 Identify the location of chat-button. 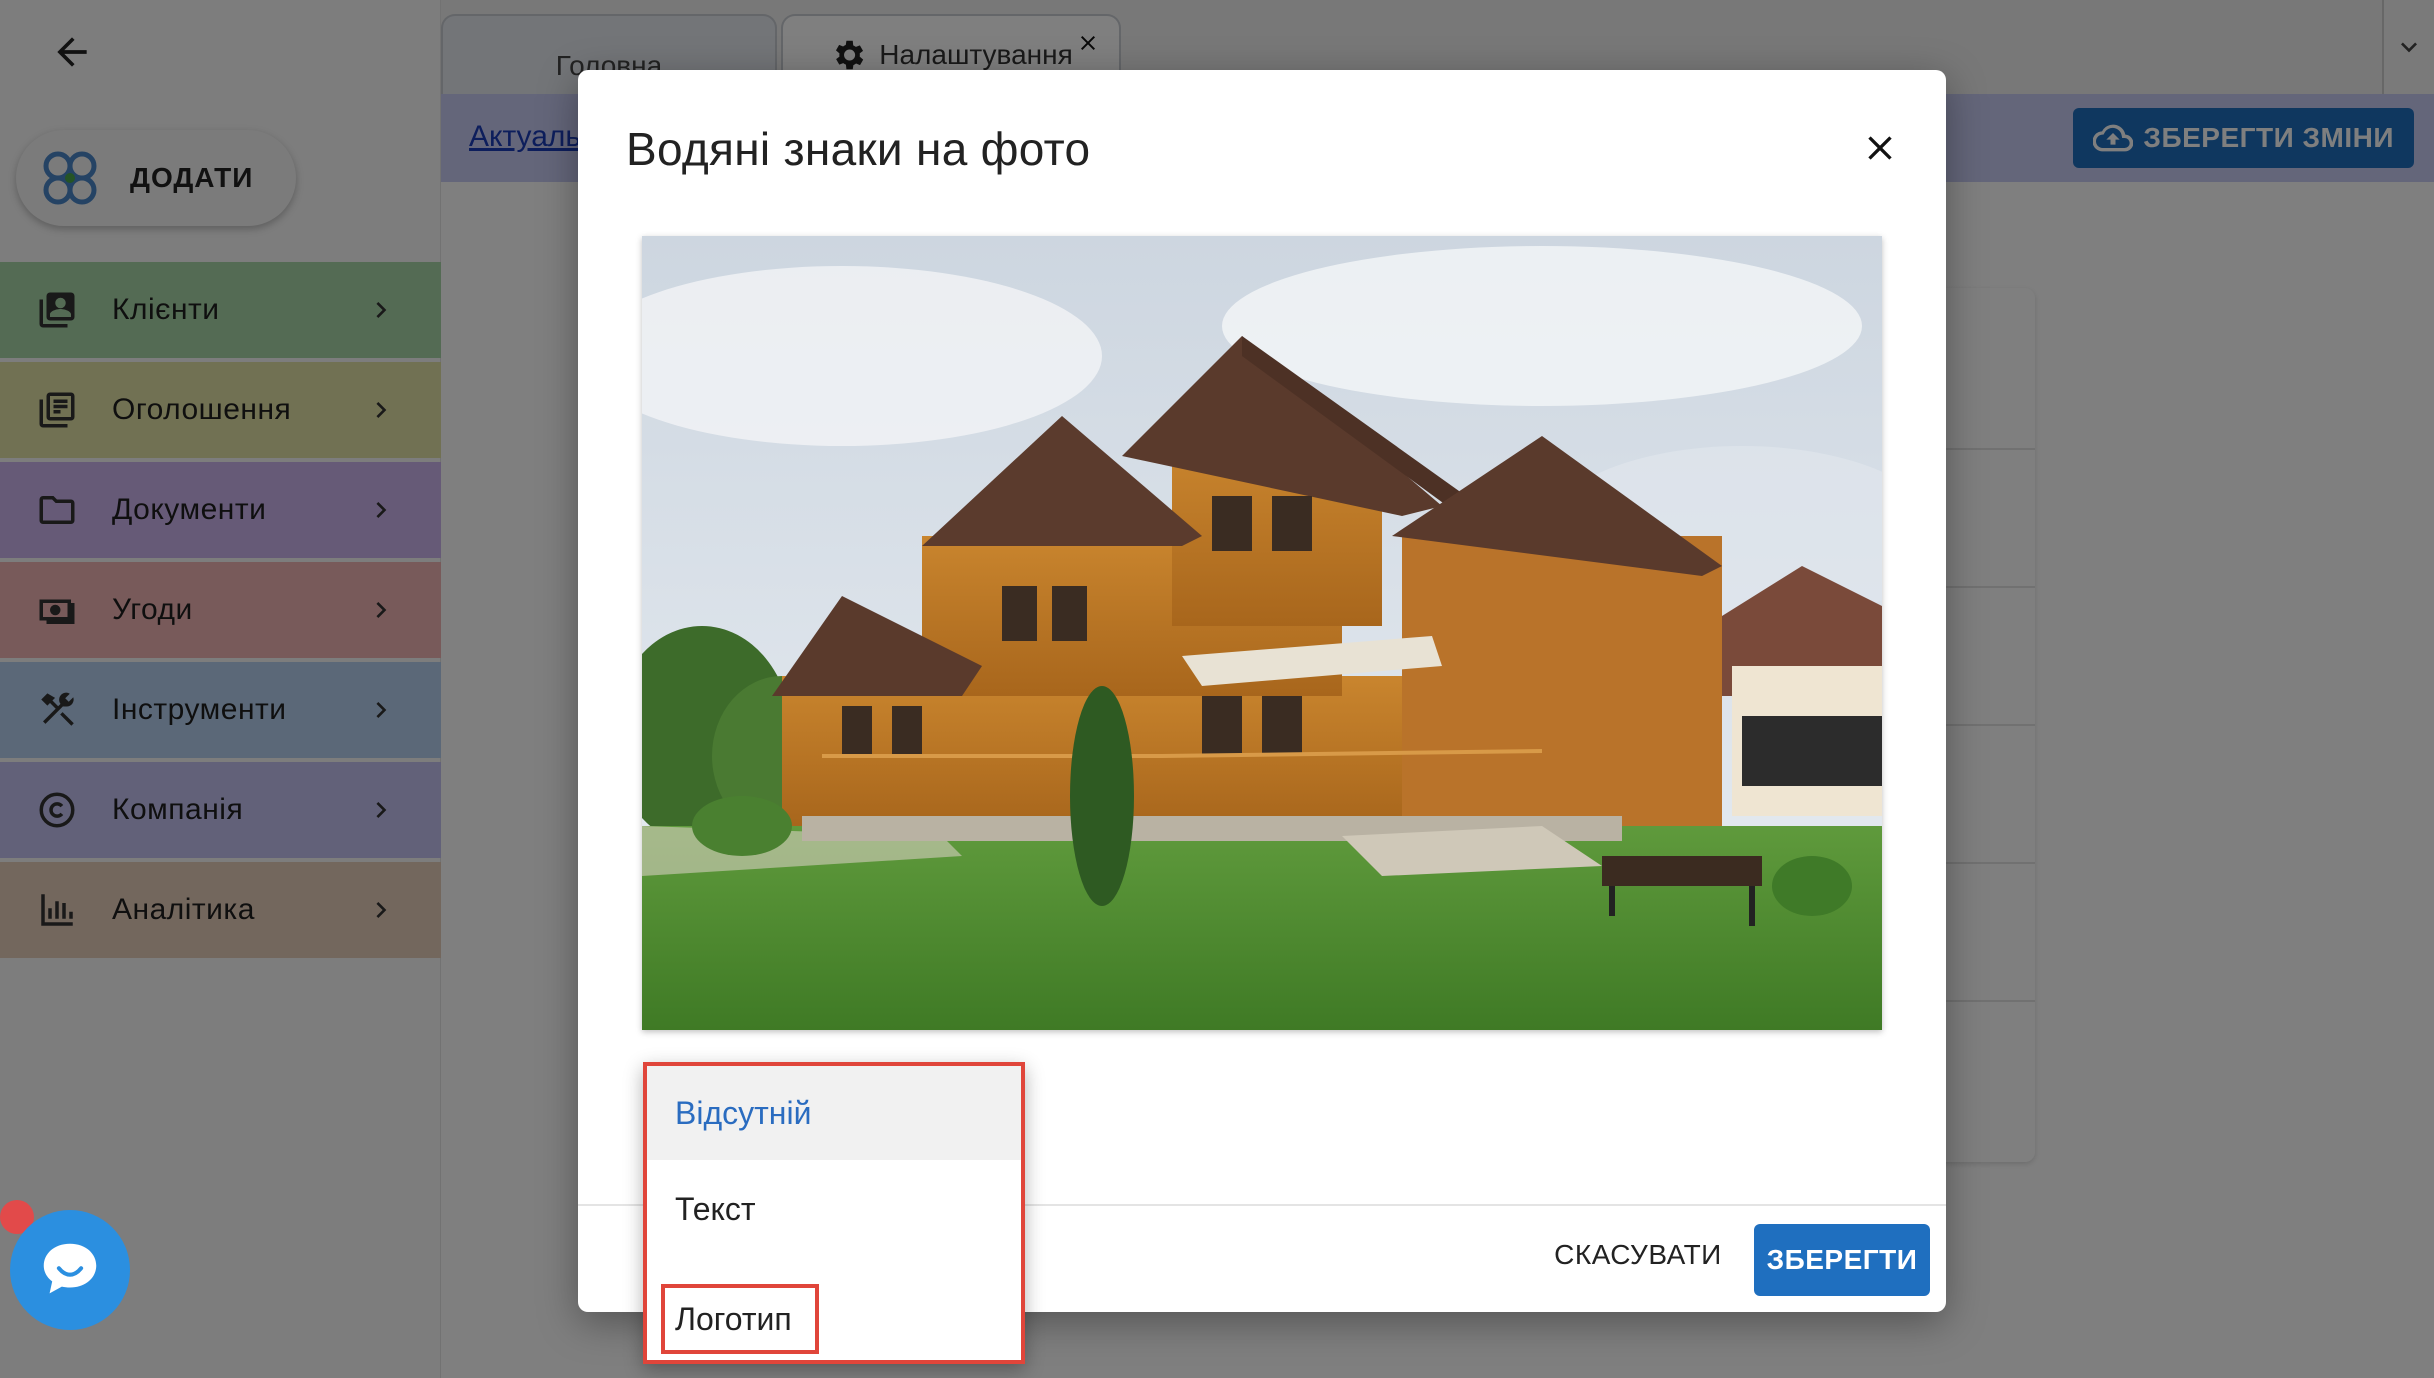
(70, 1270).